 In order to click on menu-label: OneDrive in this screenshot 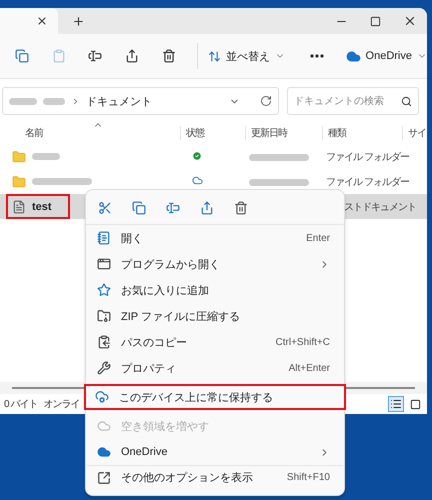, I will do `click(144, 452)`.